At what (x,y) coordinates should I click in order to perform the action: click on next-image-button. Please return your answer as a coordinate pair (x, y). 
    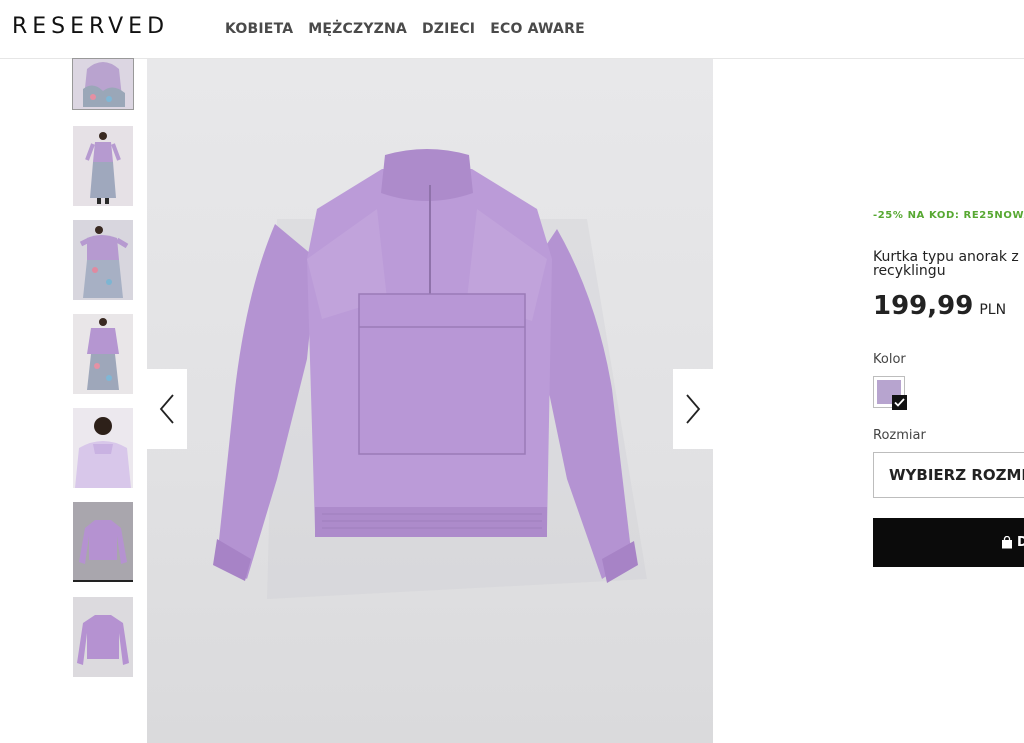
    Looking at the image, I should click on (693, 409).